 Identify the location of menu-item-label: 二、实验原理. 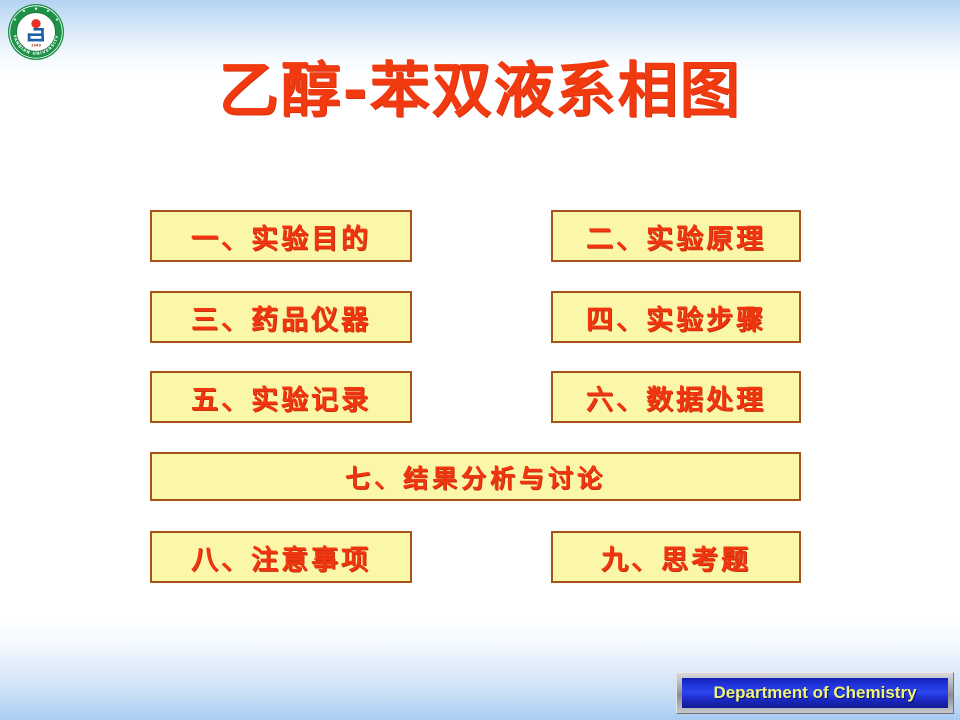
(676, 239).